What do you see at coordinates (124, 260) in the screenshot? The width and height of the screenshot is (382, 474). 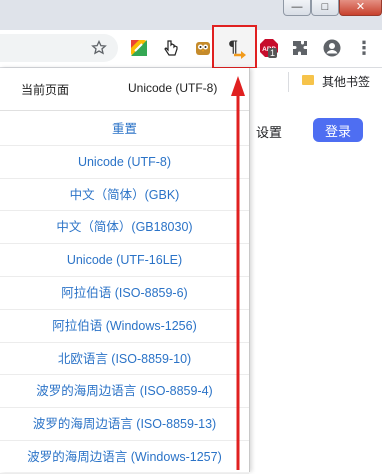 I see `encoding-item: Unicode (UTF-16LE)` at bounding box center [124, 260].